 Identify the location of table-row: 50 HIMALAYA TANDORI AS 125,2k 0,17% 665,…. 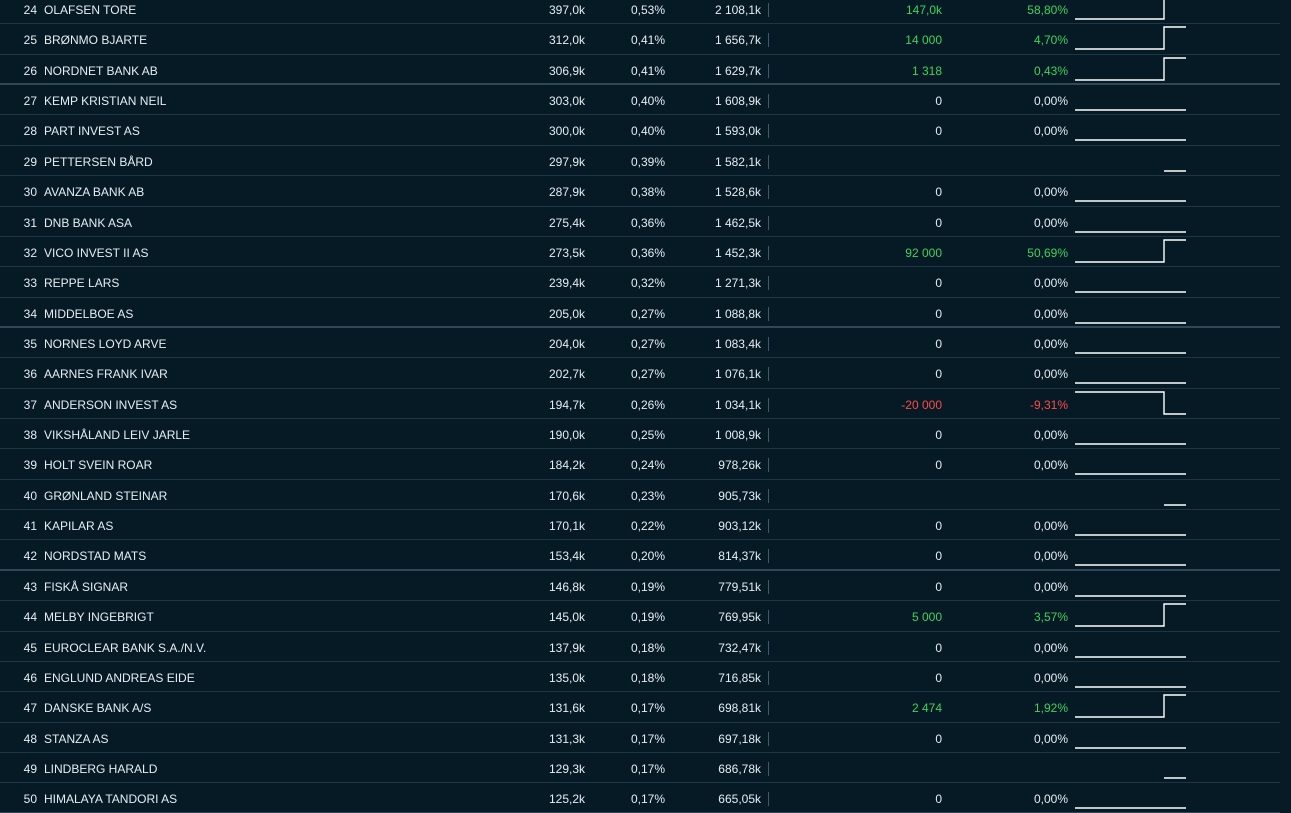
(640, 798).